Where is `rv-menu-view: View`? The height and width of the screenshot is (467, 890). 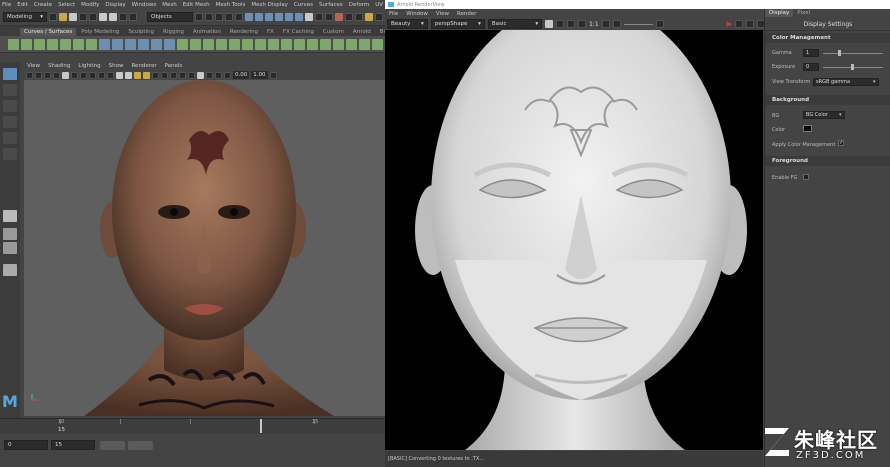
rv-menu-view: View is located at coordinates (442, 14).